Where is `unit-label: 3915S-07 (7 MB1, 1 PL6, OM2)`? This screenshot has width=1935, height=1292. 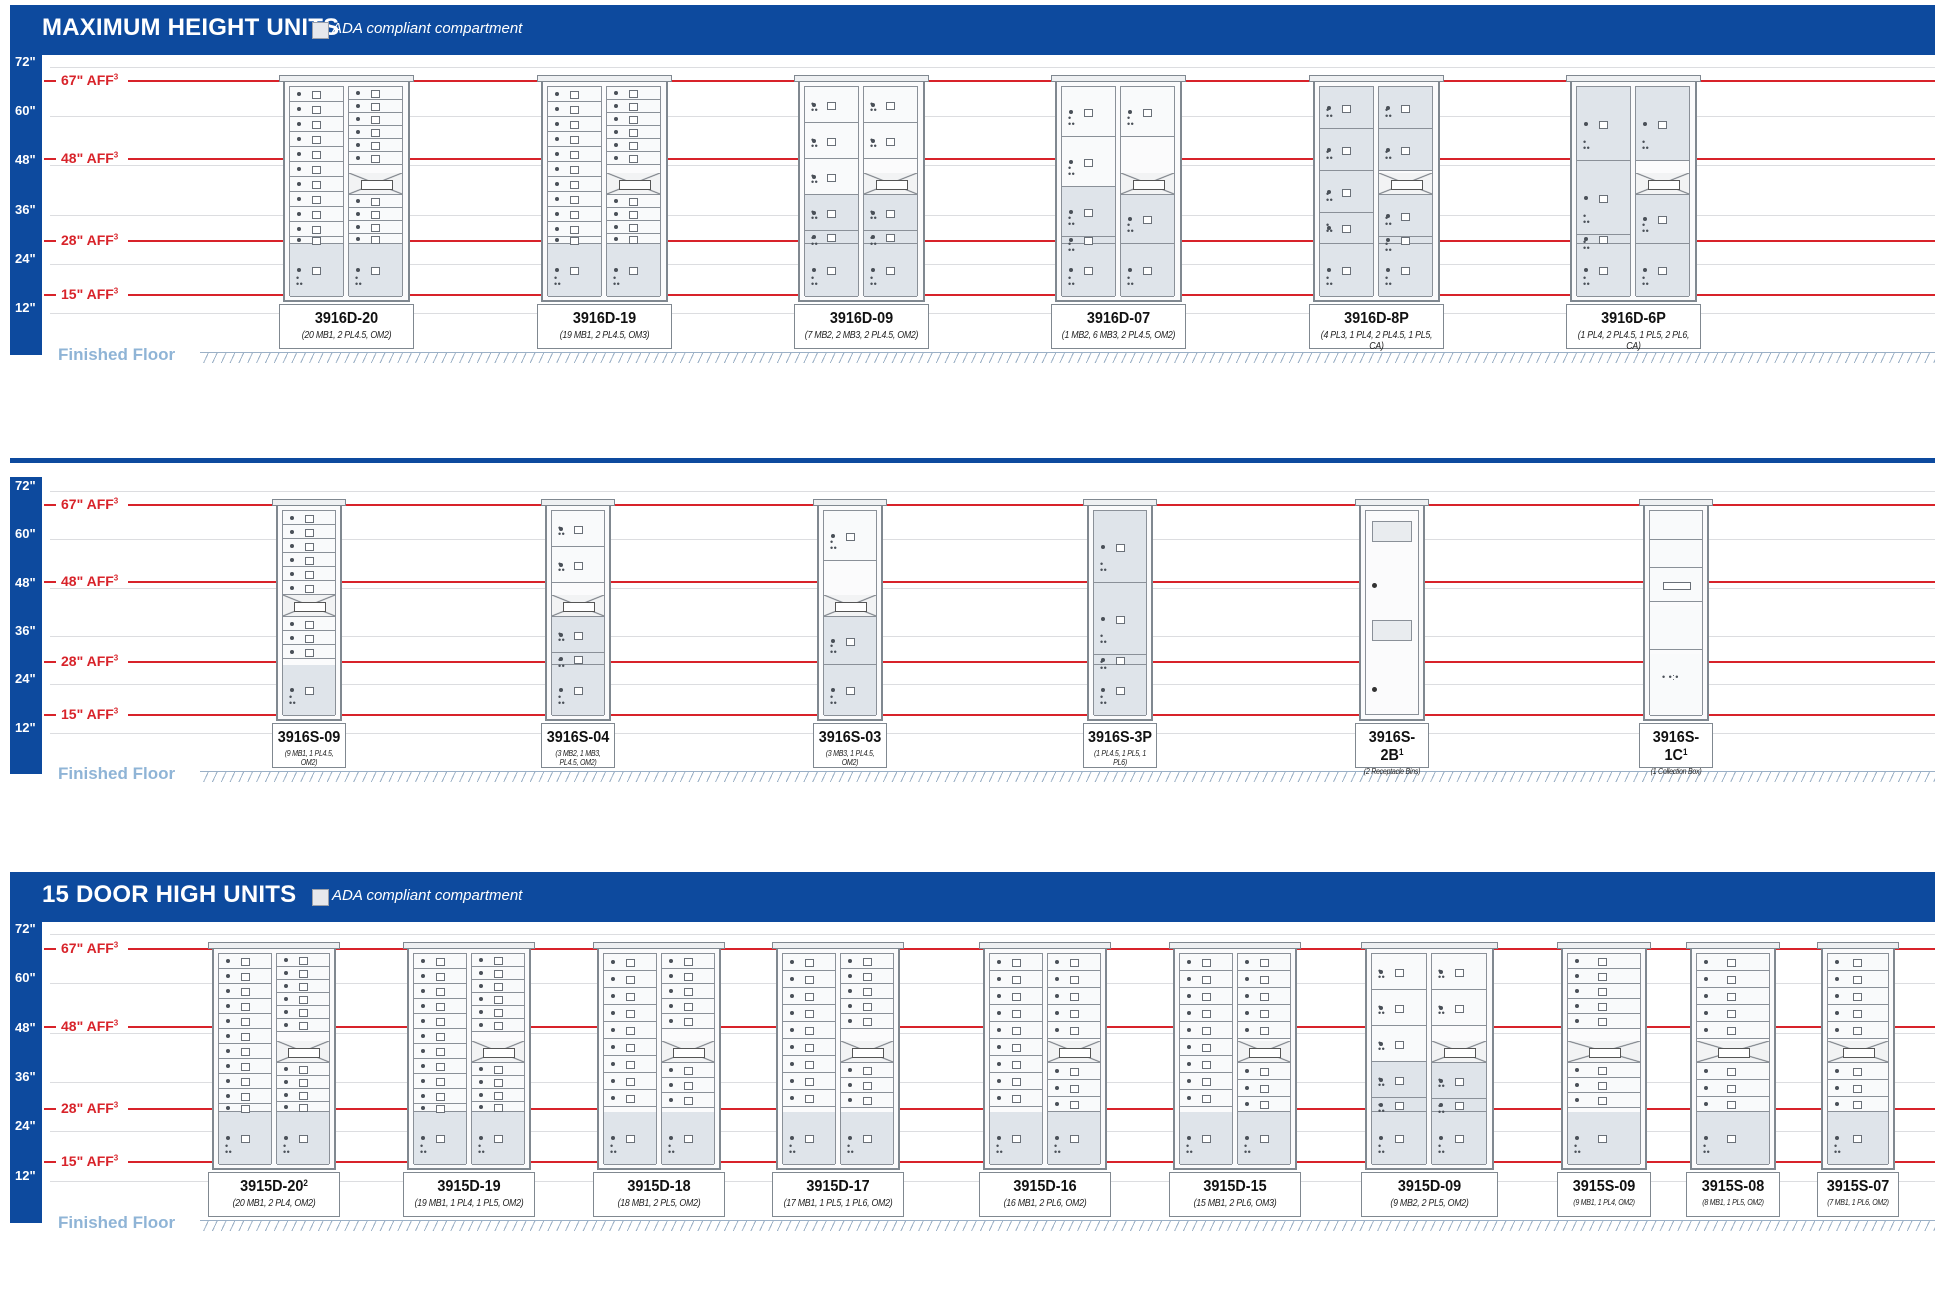
unit-label: 3915S-07 (7 MB1, 1 PL6, OM2) is located at coordinates (1858, 1194).